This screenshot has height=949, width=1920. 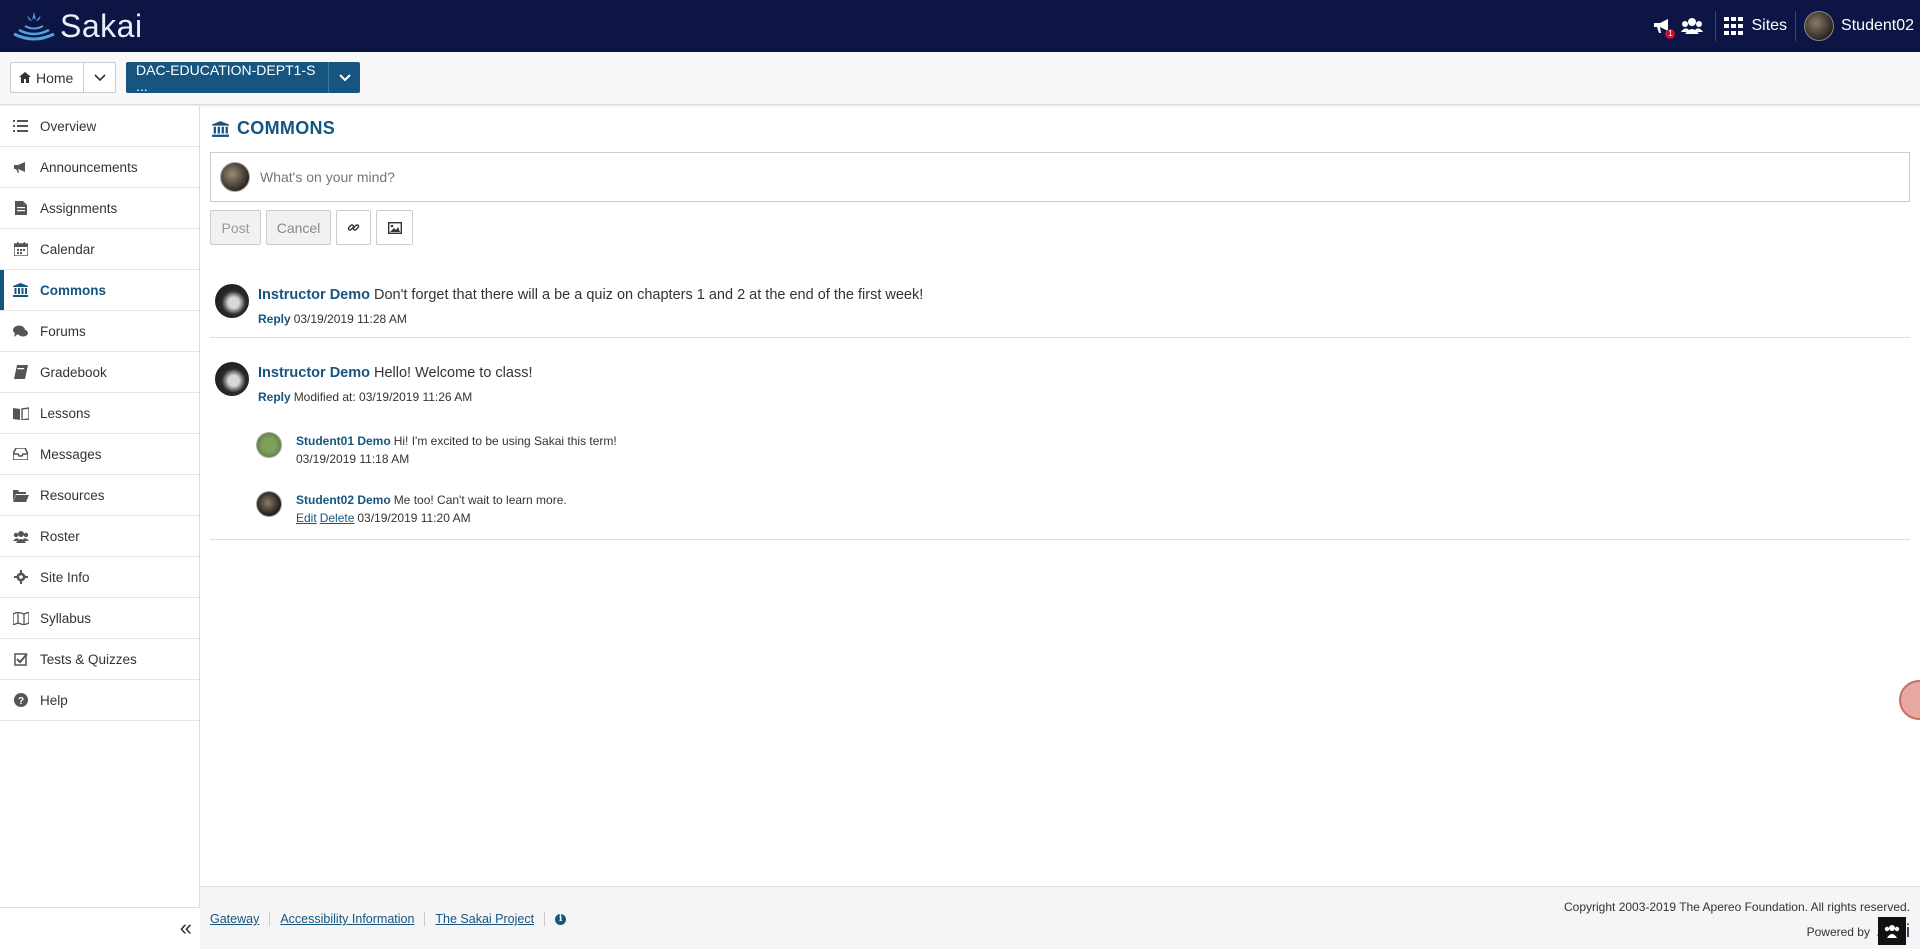 I want to click on sidebar-item-site-info: Site Info, so click(x=99, y=577).